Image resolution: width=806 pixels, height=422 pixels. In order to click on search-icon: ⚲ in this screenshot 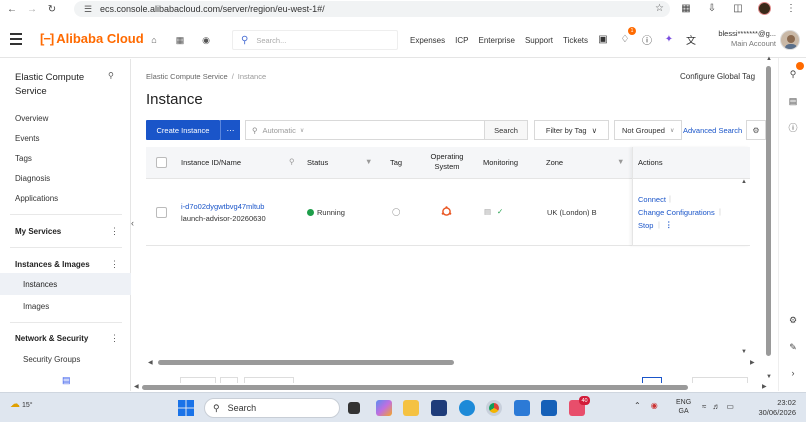, I will do `click(795, 71)`.